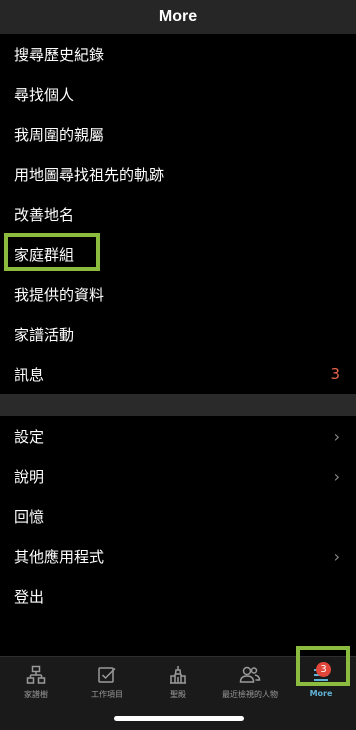 The height and width of the screenshot is (730, 356). I want to click on menu-item-label: 改善地名, so click(44, 214).